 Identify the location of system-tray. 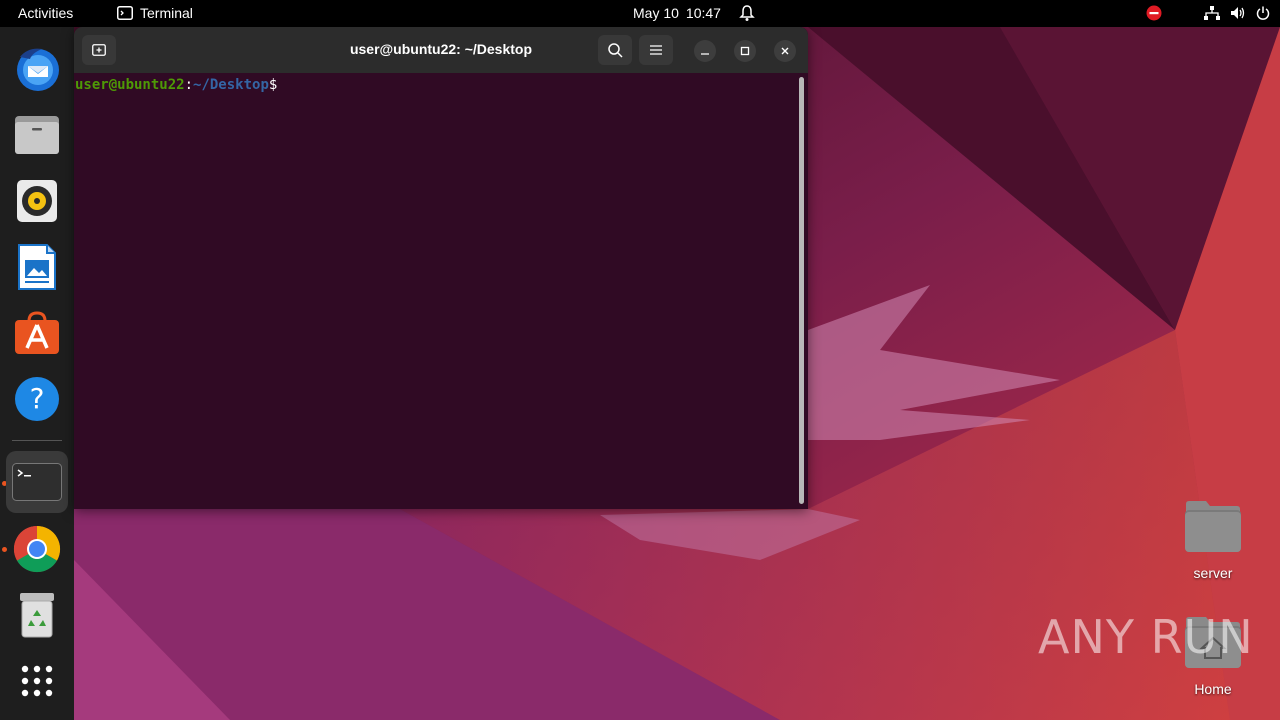
(1208, 13).